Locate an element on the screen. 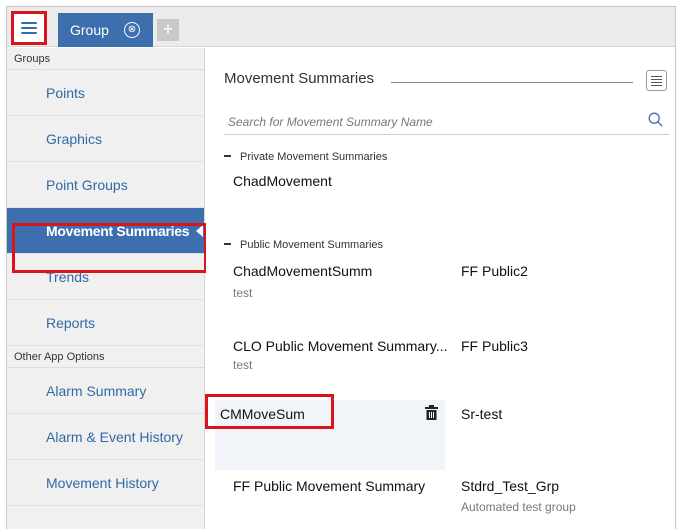  search-bar is located at coordinates (446, 121).